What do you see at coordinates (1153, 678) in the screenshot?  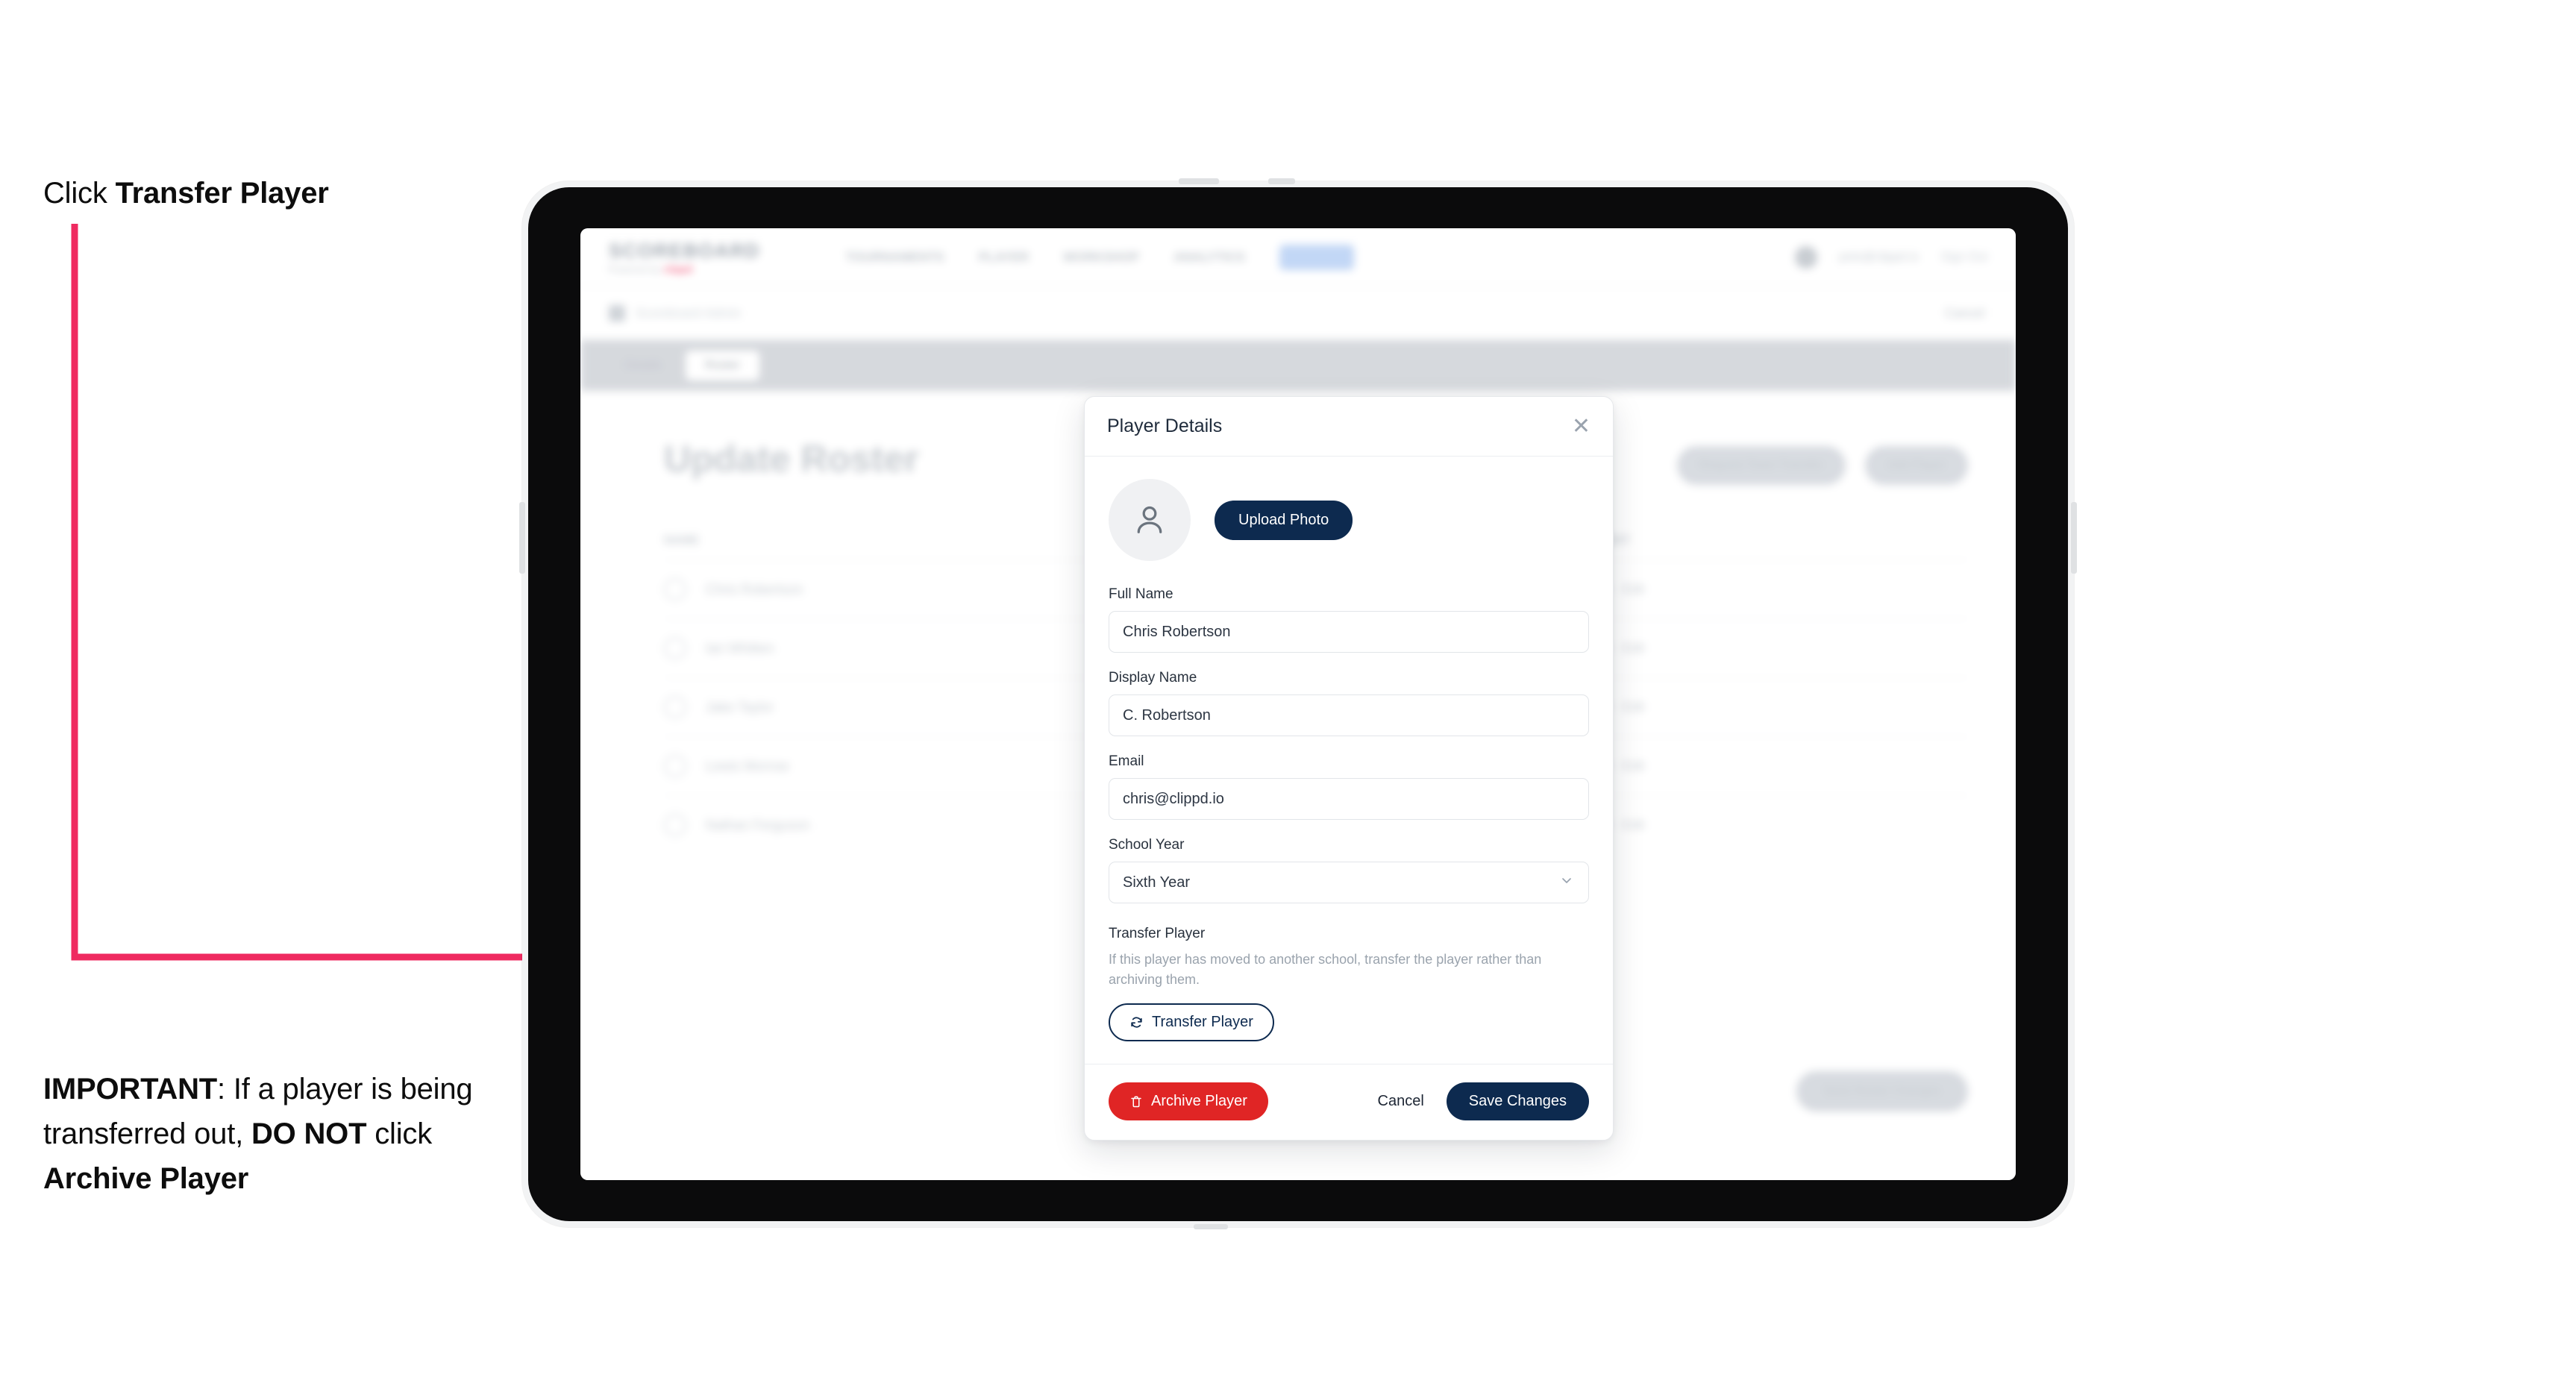 I see `label-display-name: Display Name` at bounding box center [1153, 678].